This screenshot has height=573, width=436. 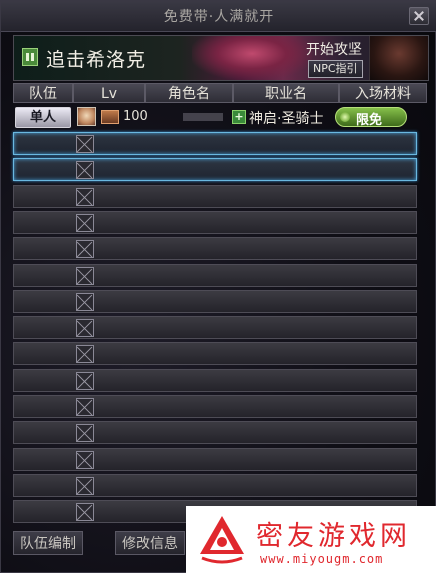 I want to click on window-title: 免费带·人满就开, so click(x=219, y=17).